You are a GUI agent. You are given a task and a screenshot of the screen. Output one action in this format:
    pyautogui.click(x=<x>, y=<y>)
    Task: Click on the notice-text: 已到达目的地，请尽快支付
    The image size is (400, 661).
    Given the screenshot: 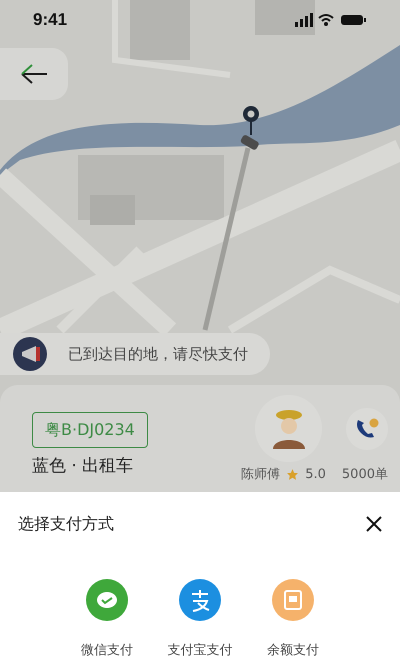 What is the action you would take?
    pyautogui.click(x=158, y=354)
    